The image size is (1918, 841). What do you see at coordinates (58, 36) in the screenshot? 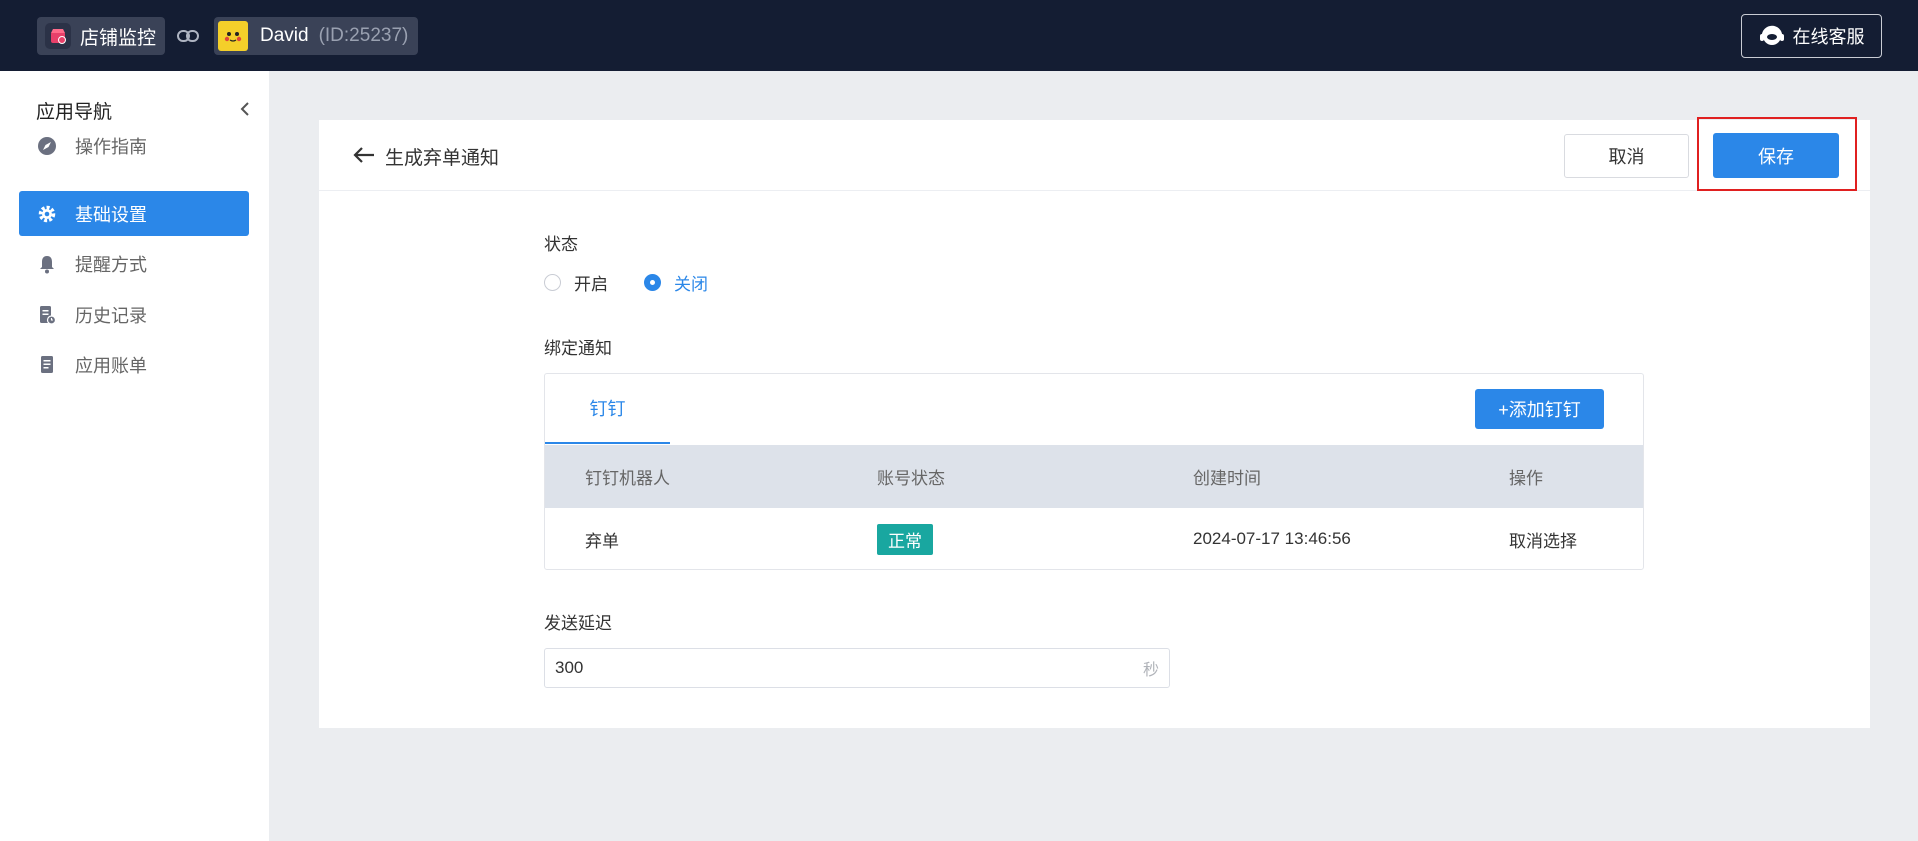
I see `shop-logo-icon` at bounding box center [58, 36].